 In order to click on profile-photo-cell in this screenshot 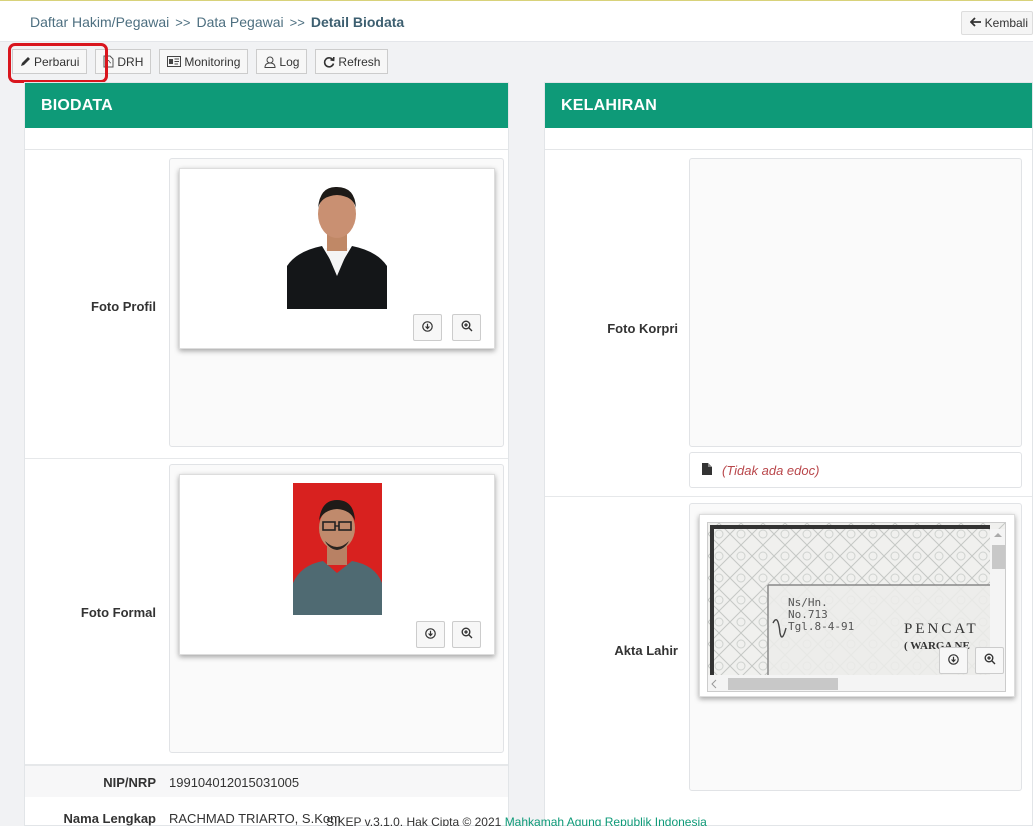, I will do `click(336, 302)`.